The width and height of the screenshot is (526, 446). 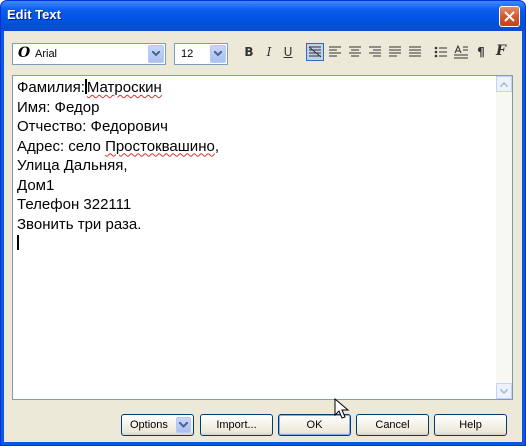 I want to click on text-segment: Адрес: село, so click(x=61, y=146).